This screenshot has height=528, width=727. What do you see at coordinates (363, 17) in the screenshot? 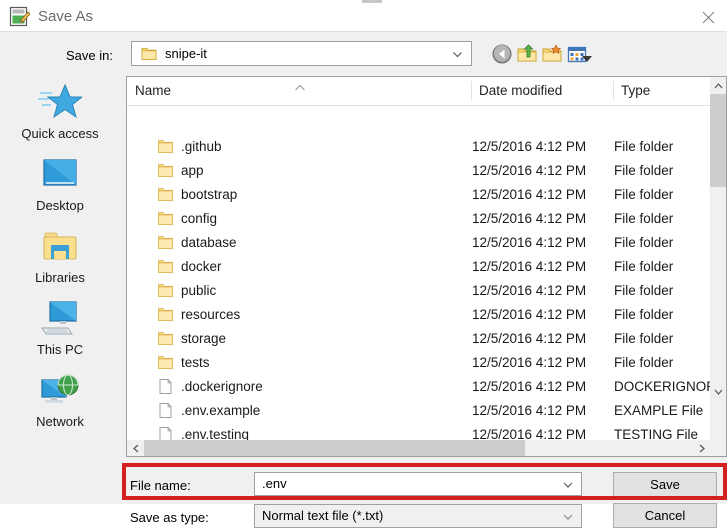
I see `title-bar: Save As` at bounding box center [363, 17].